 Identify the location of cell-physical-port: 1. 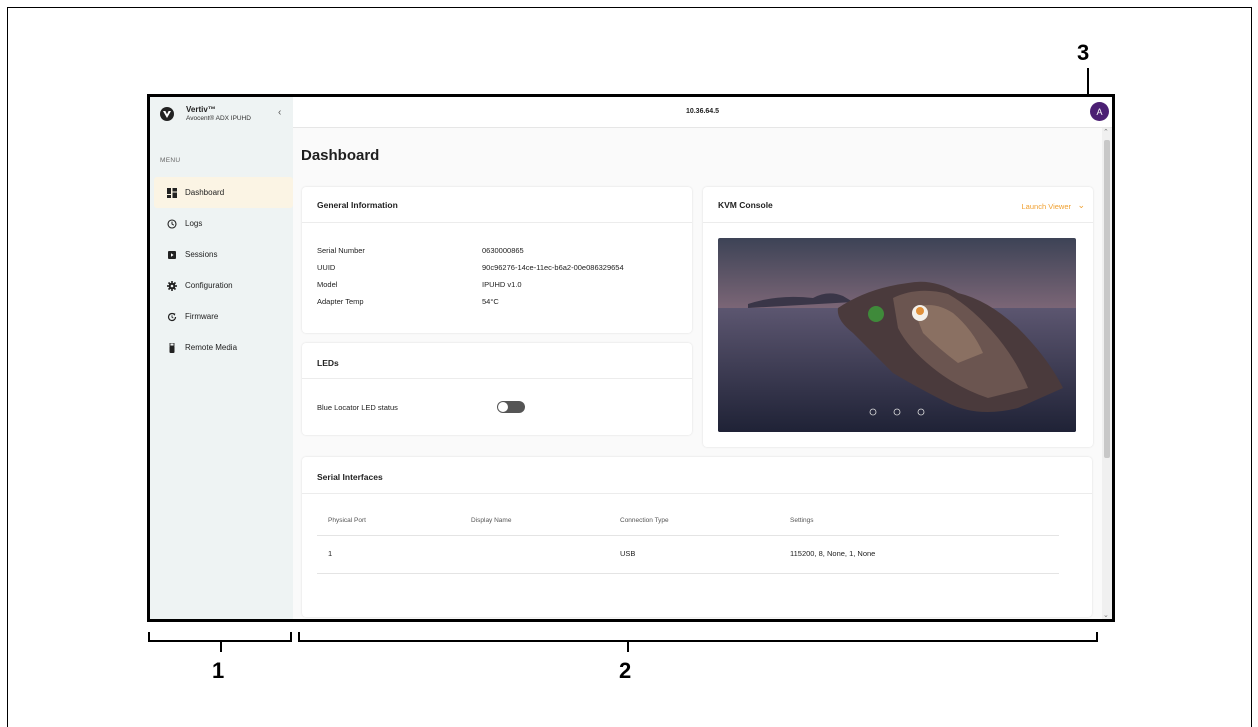
(330, 553).